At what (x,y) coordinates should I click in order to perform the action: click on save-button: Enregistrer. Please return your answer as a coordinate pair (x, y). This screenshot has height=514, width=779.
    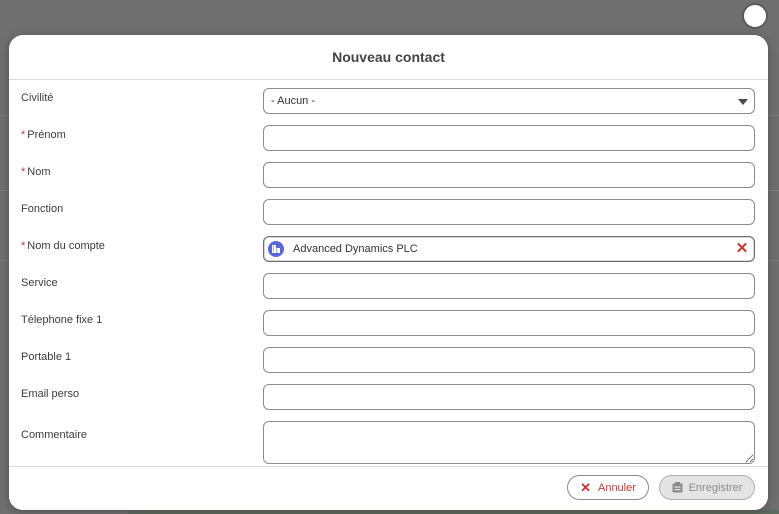
    Looking at the image, I should click on (707, 487).